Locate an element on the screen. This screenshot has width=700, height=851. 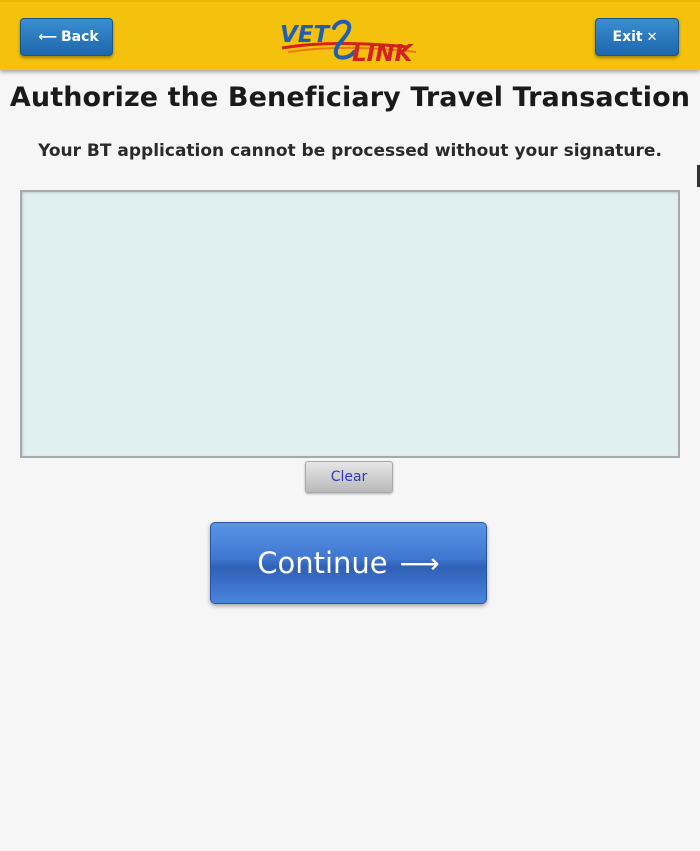
right-arrow-icon: ⟶ is located at coordinates (419, 563).